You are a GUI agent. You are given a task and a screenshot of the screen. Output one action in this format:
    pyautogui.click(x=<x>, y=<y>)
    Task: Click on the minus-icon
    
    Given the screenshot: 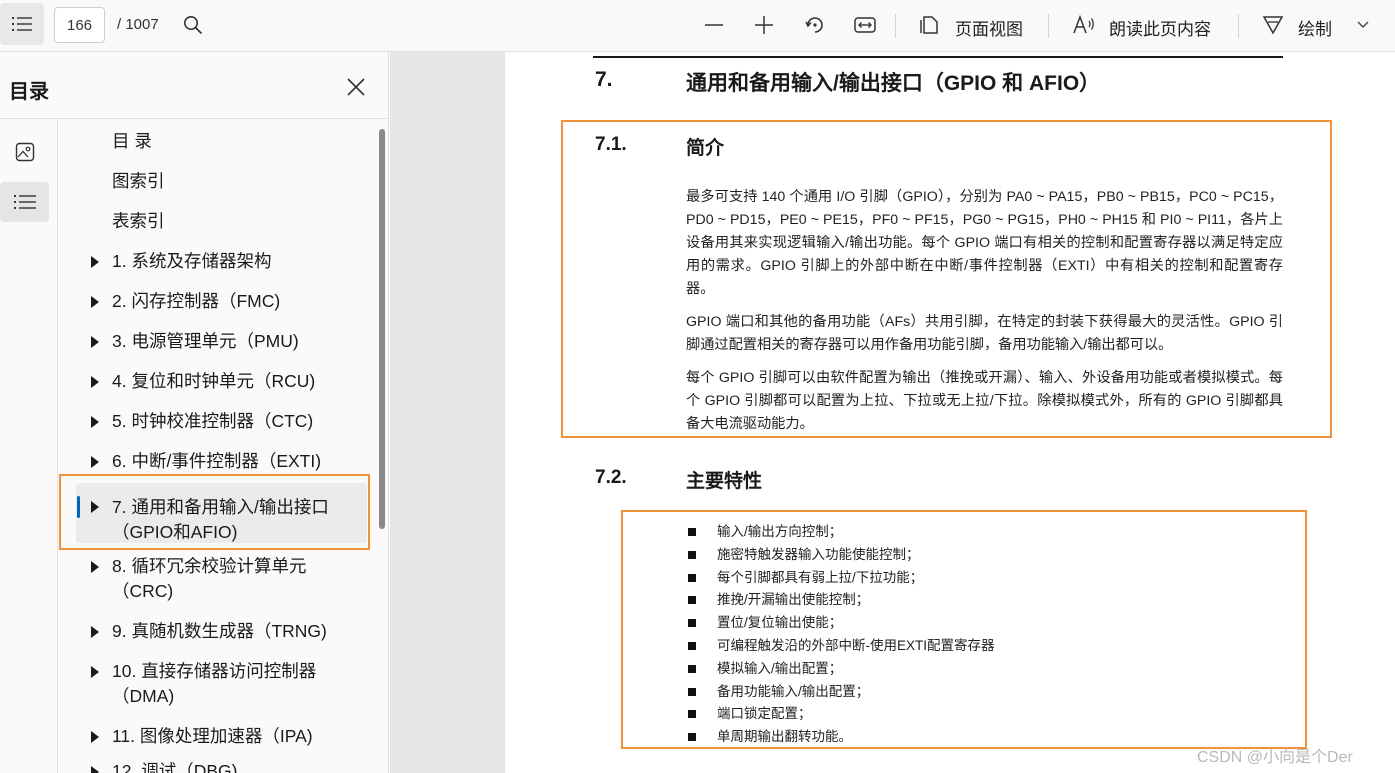 What is the action you would take?
    pyautogui.click(x=714, y=25)
    